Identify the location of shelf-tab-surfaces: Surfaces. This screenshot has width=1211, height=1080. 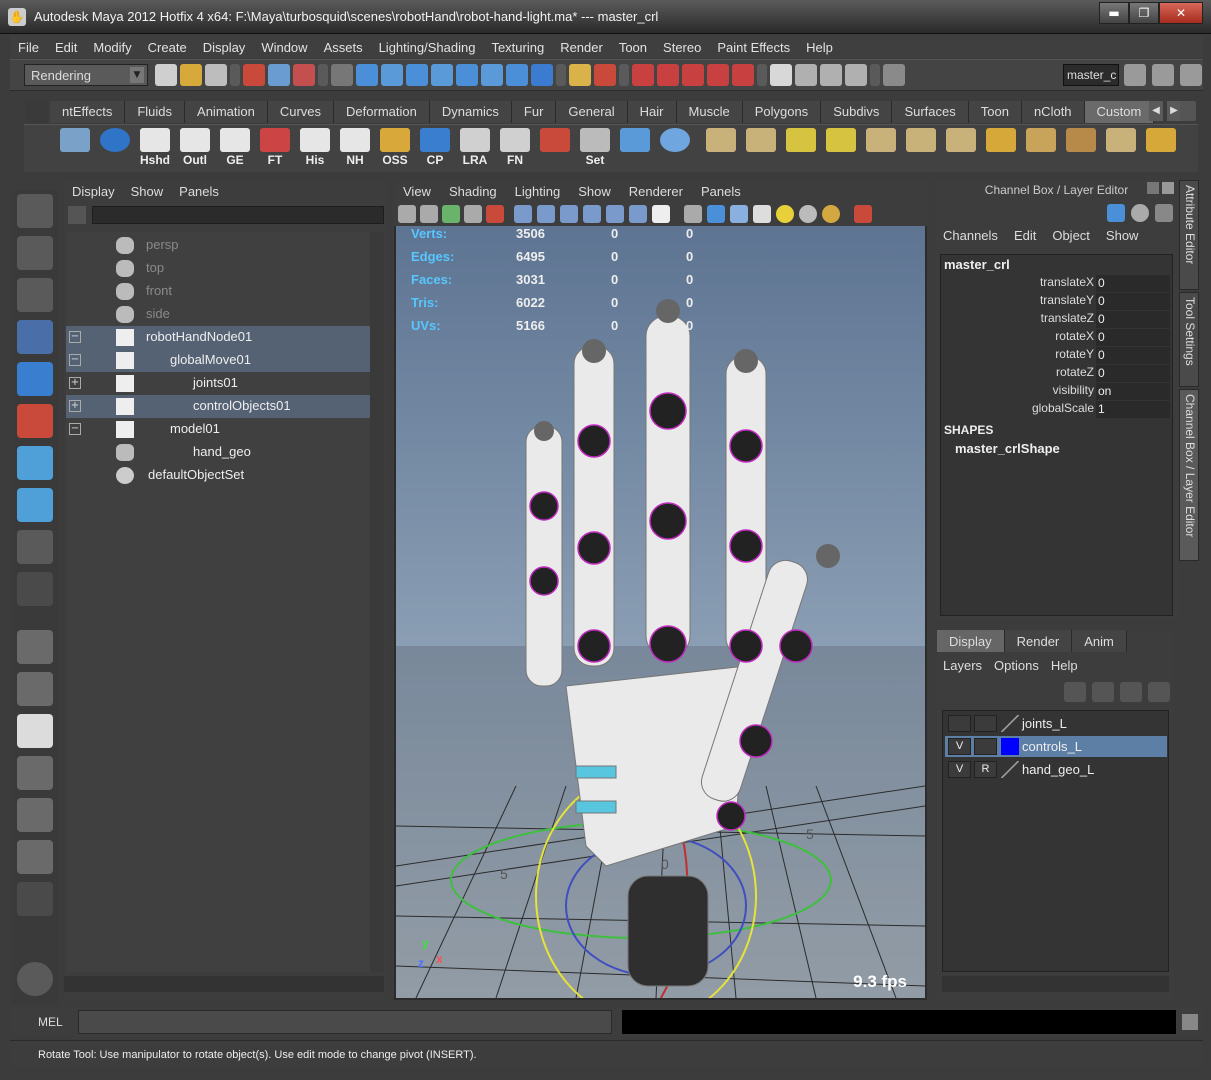
(930, 112).